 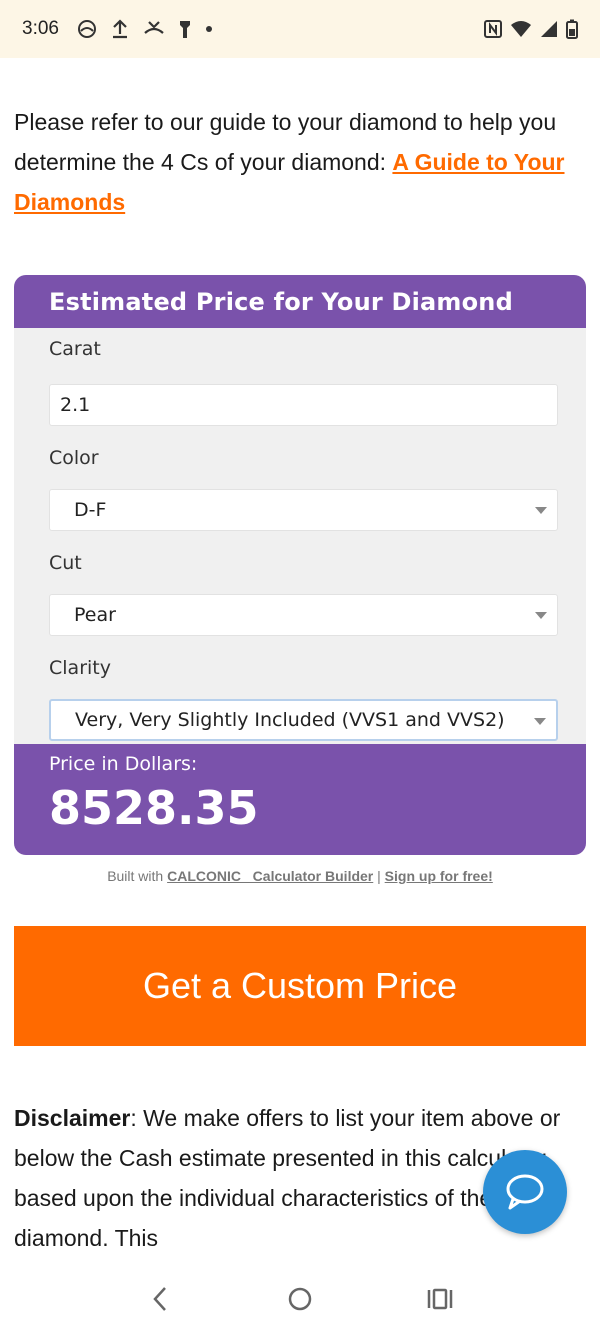 What do you see at coordinates (549, 29) in the screenshot?
I see `signal-icon` at bounding box center [549, 29].